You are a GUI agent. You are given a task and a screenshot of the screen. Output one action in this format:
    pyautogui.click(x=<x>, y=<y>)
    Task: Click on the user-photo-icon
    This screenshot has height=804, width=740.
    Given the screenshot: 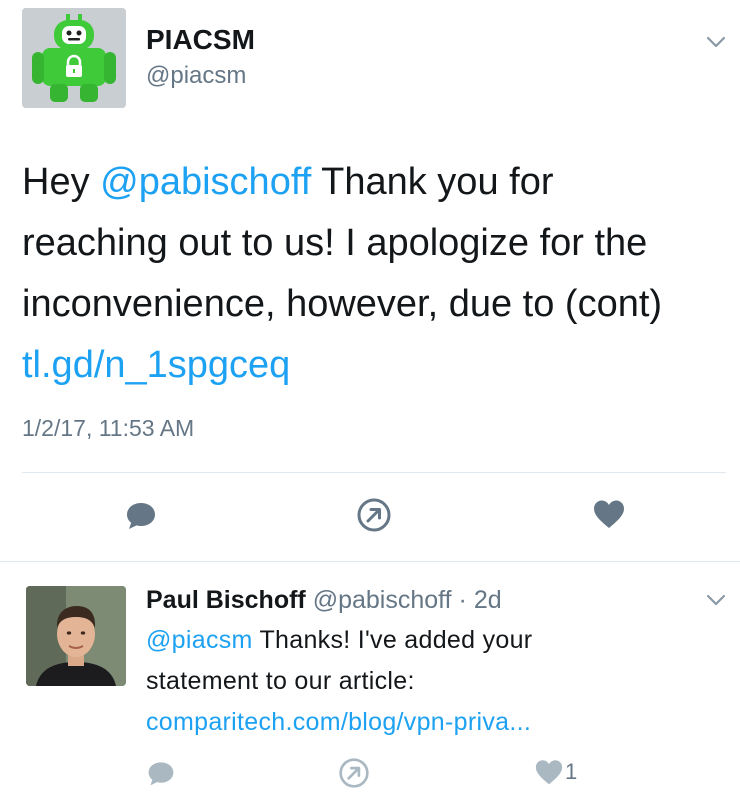 What is the action you would take?
    pyautogui.click(x=76, y=636)
    